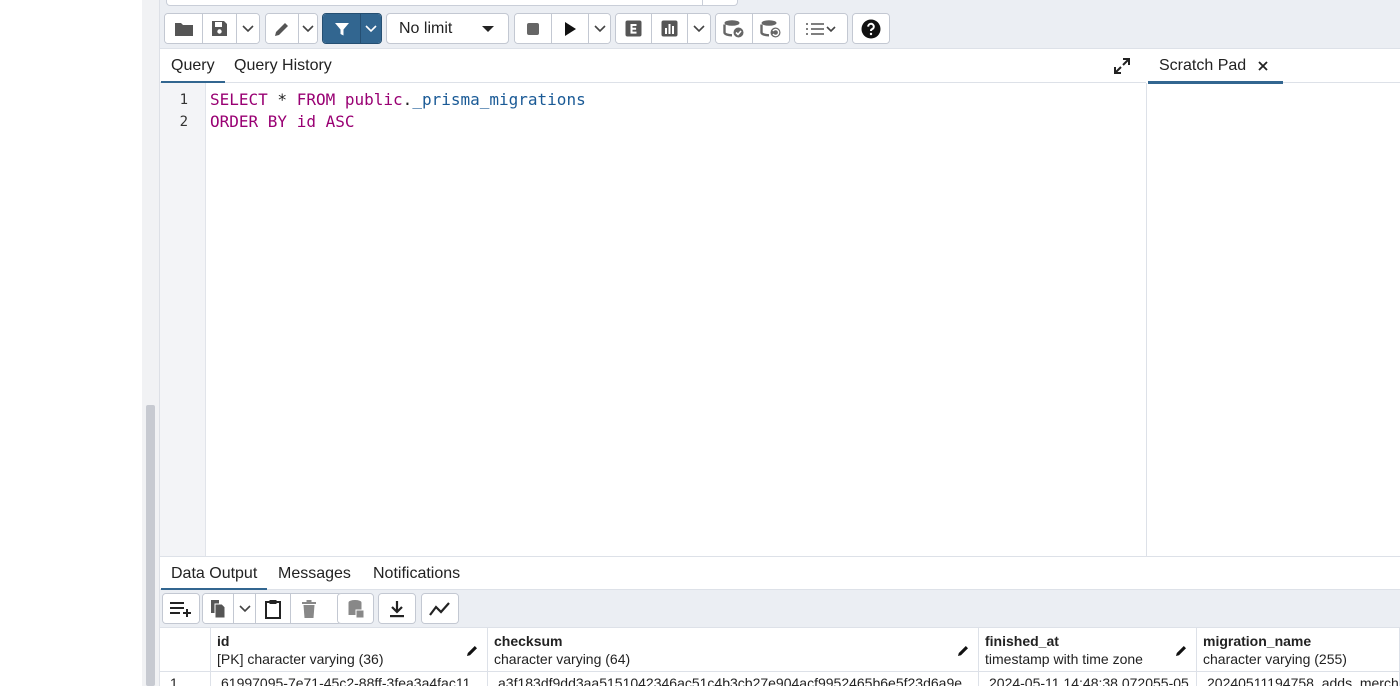 Image resolution: width=1400 pixels, height=686 pixels. Describe the element at coordinates (1022, 641) in the screenshot. I see `column-name: finished_at` at that location.